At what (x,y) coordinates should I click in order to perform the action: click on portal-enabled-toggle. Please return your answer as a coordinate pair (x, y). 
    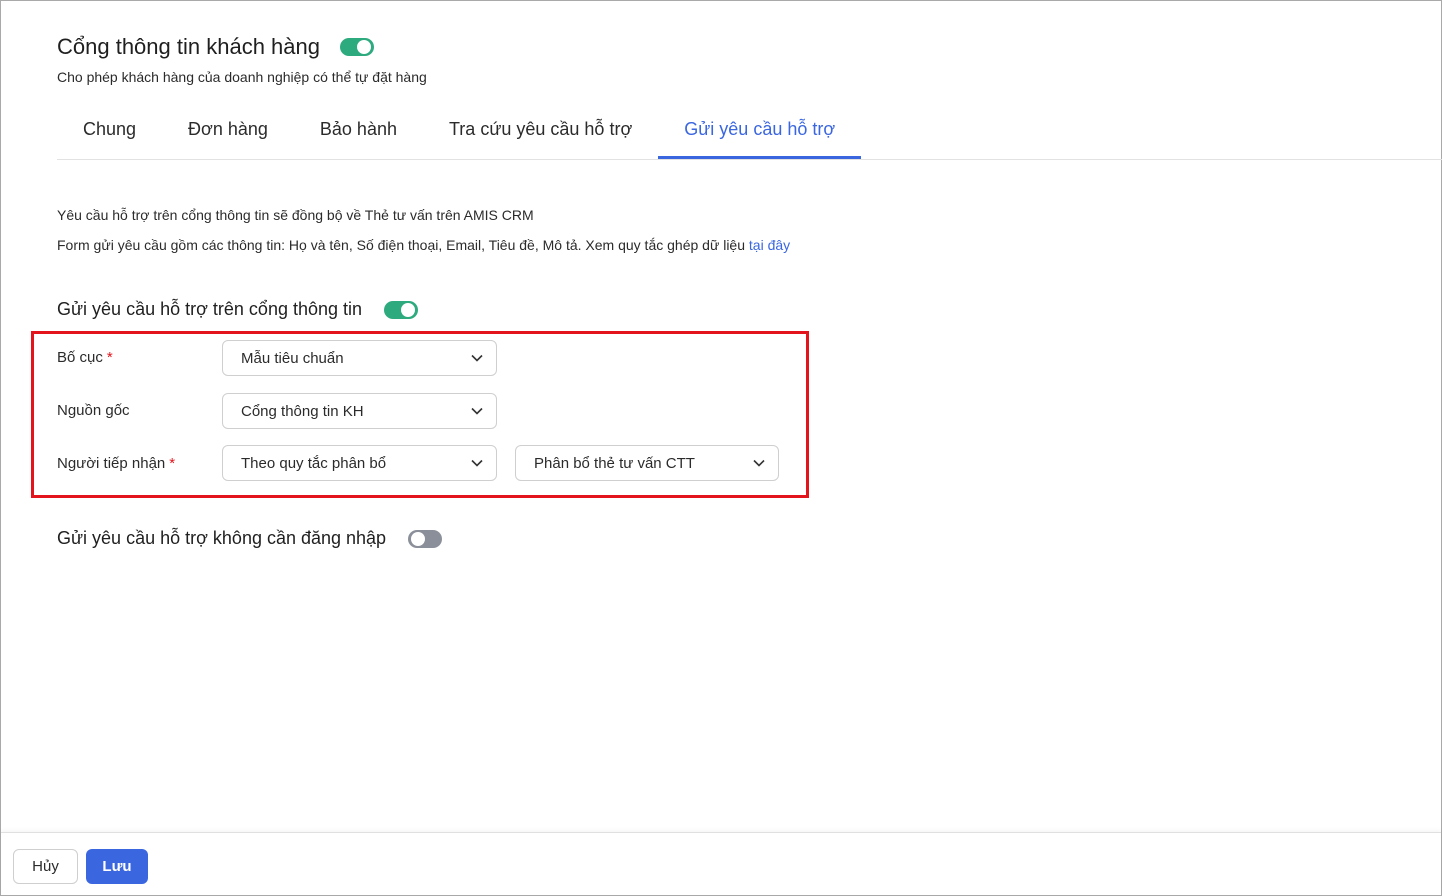
    Looking at the image, I should click on (356, 47).